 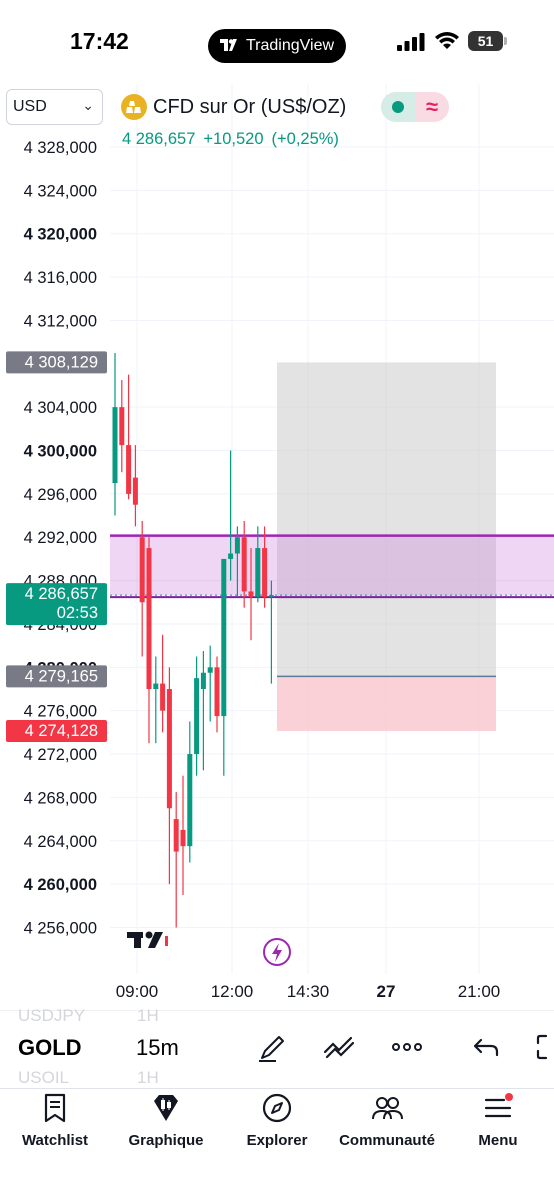 I want to click on next-interval-ghost: 1H, so click(x=148, y=1077).